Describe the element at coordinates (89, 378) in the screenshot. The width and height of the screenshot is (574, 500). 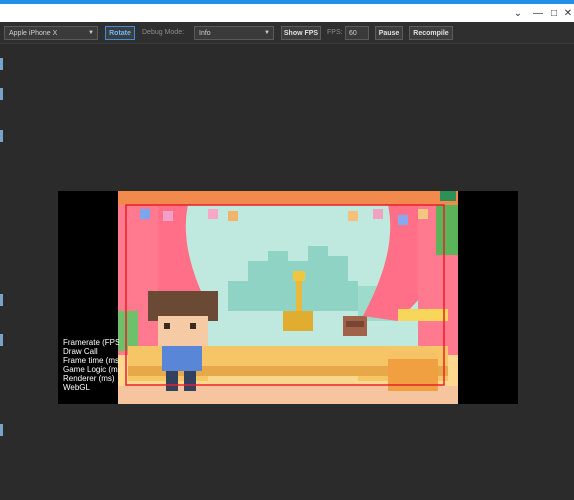
I see `stat-line: Renderer (ms)` at that location.